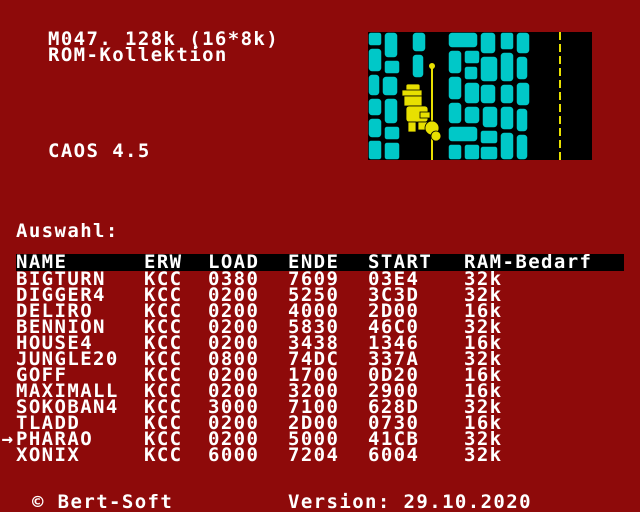  What do you see at coordinates (48, 455) in the screenshot?
I see `cell-name: XONIX` at bounding box center [48, 455].